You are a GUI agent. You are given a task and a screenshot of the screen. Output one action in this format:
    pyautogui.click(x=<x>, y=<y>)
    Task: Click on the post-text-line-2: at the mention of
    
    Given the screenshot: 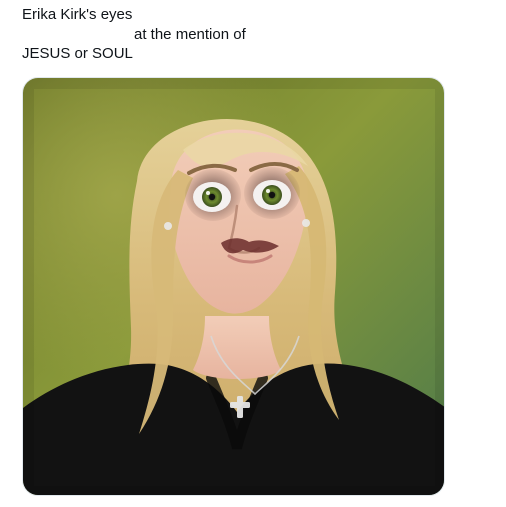 What is the action you would take?
    pyautogui.click(x=190, y=34)
    